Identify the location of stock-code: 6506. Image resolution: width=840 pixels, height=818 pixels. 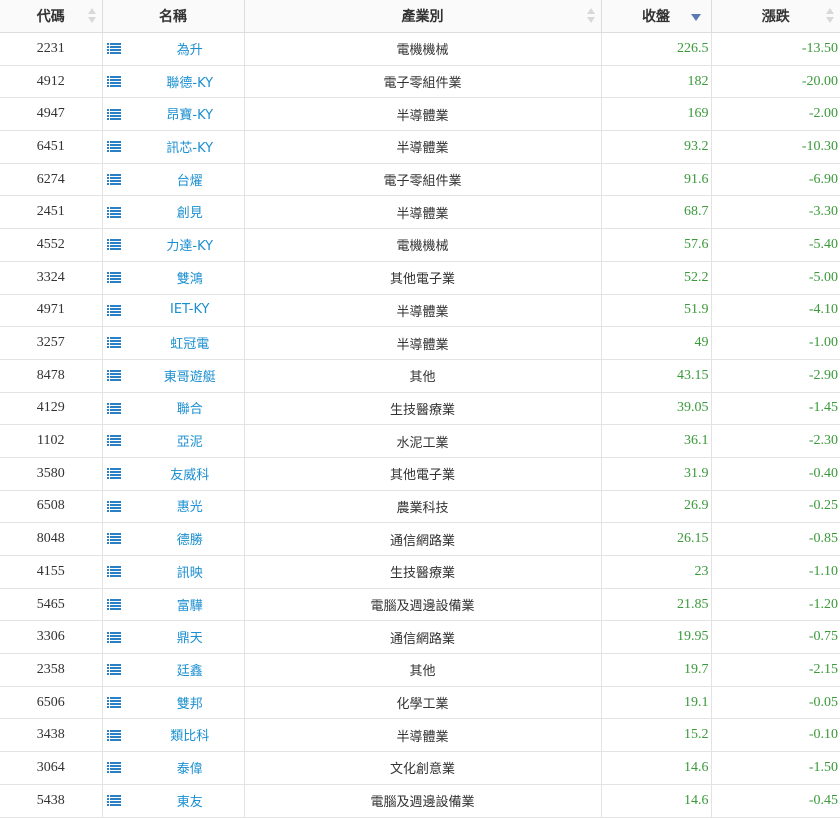
(51, 702).